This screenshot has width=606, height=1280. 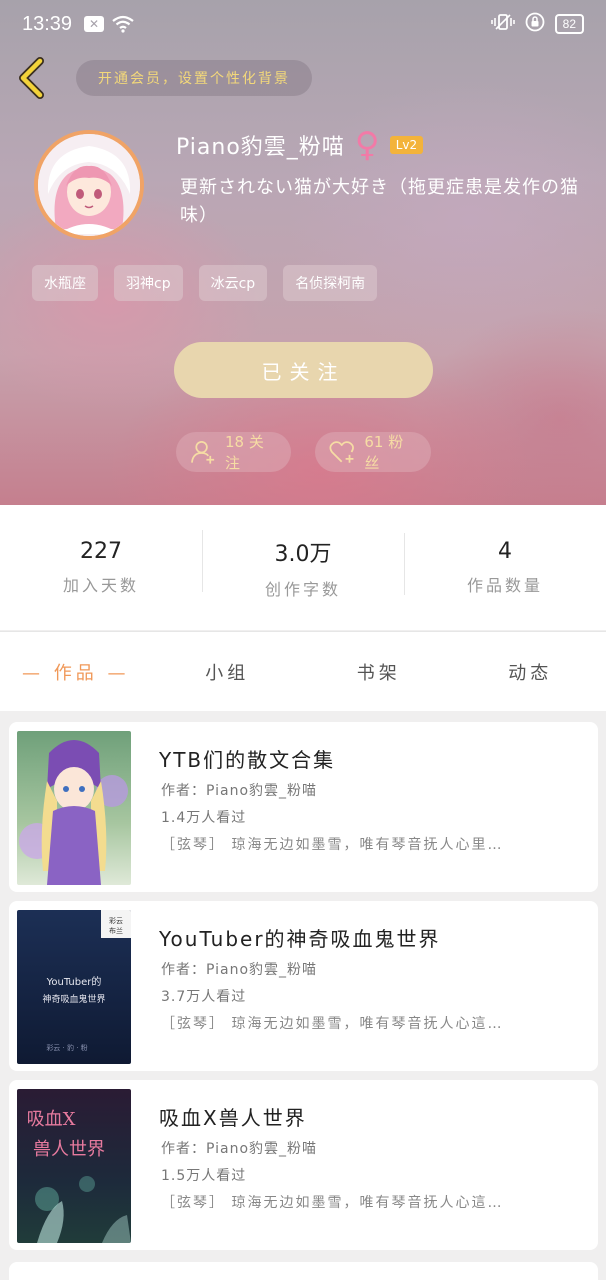 What do you see at coordinates (101, 567) in the screenshot?
I see `stat-join-days: 227 加入天数` at bounding box center [101, 567].